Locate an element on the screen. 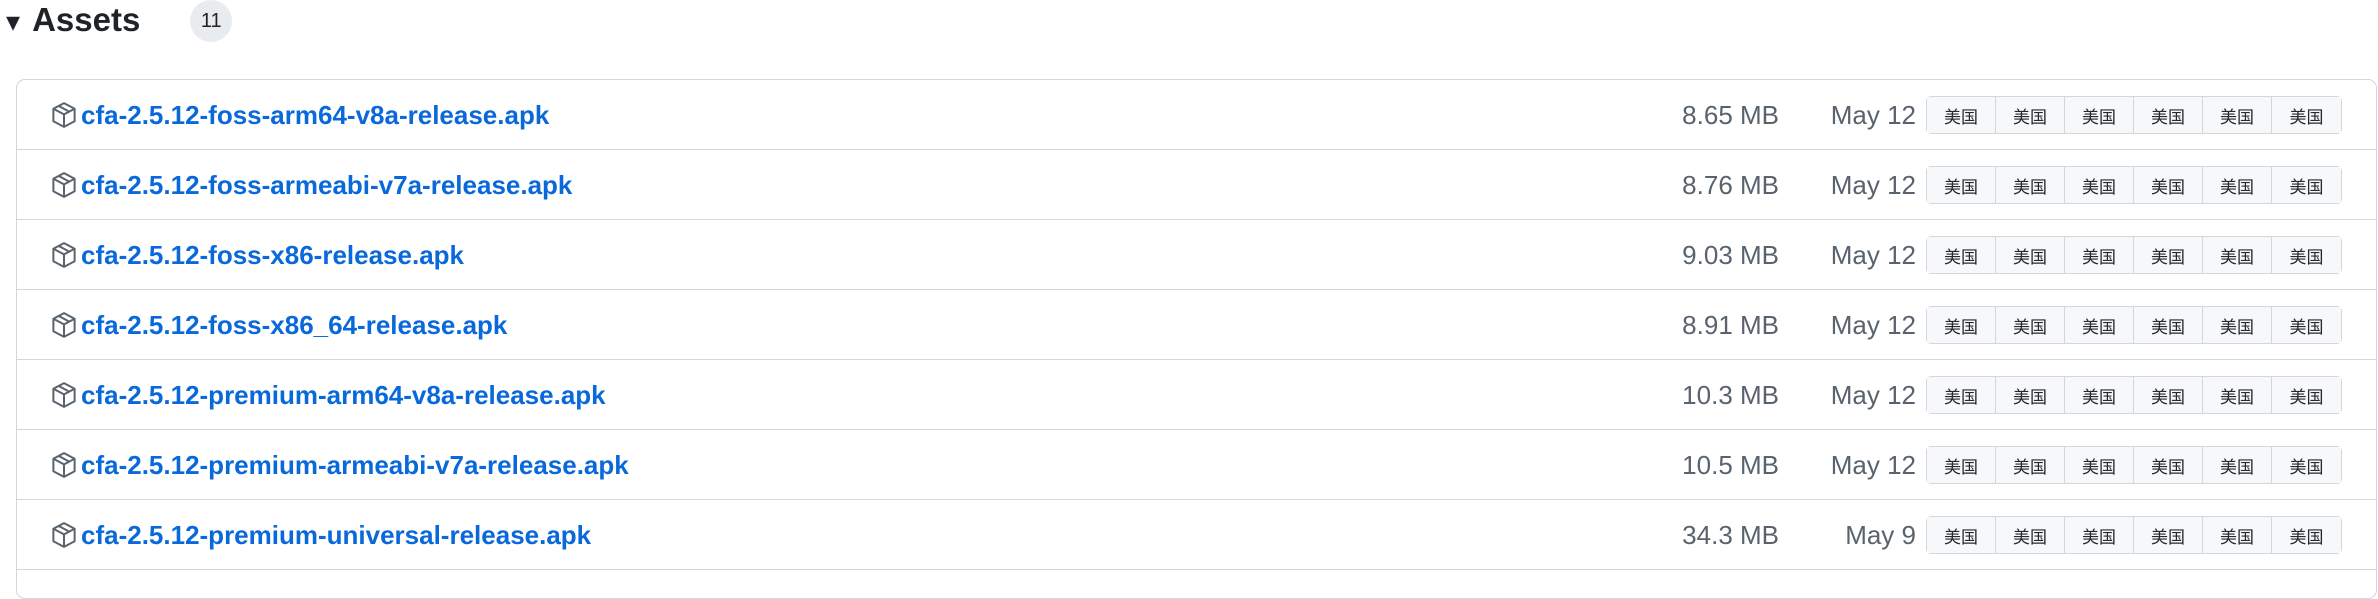 The image size is (2378, 599). asset-size: 8.65 MB is located at coordinates (1730, 114).